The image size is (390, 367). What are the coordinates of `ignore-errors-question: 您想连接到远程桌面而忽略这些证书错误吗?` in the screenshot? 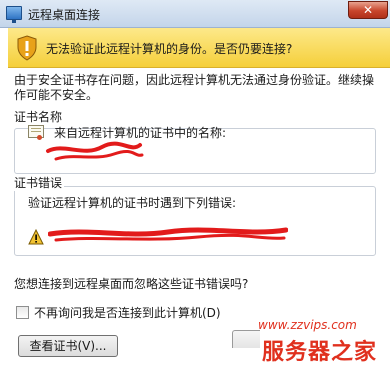 It's located at (131, 284).